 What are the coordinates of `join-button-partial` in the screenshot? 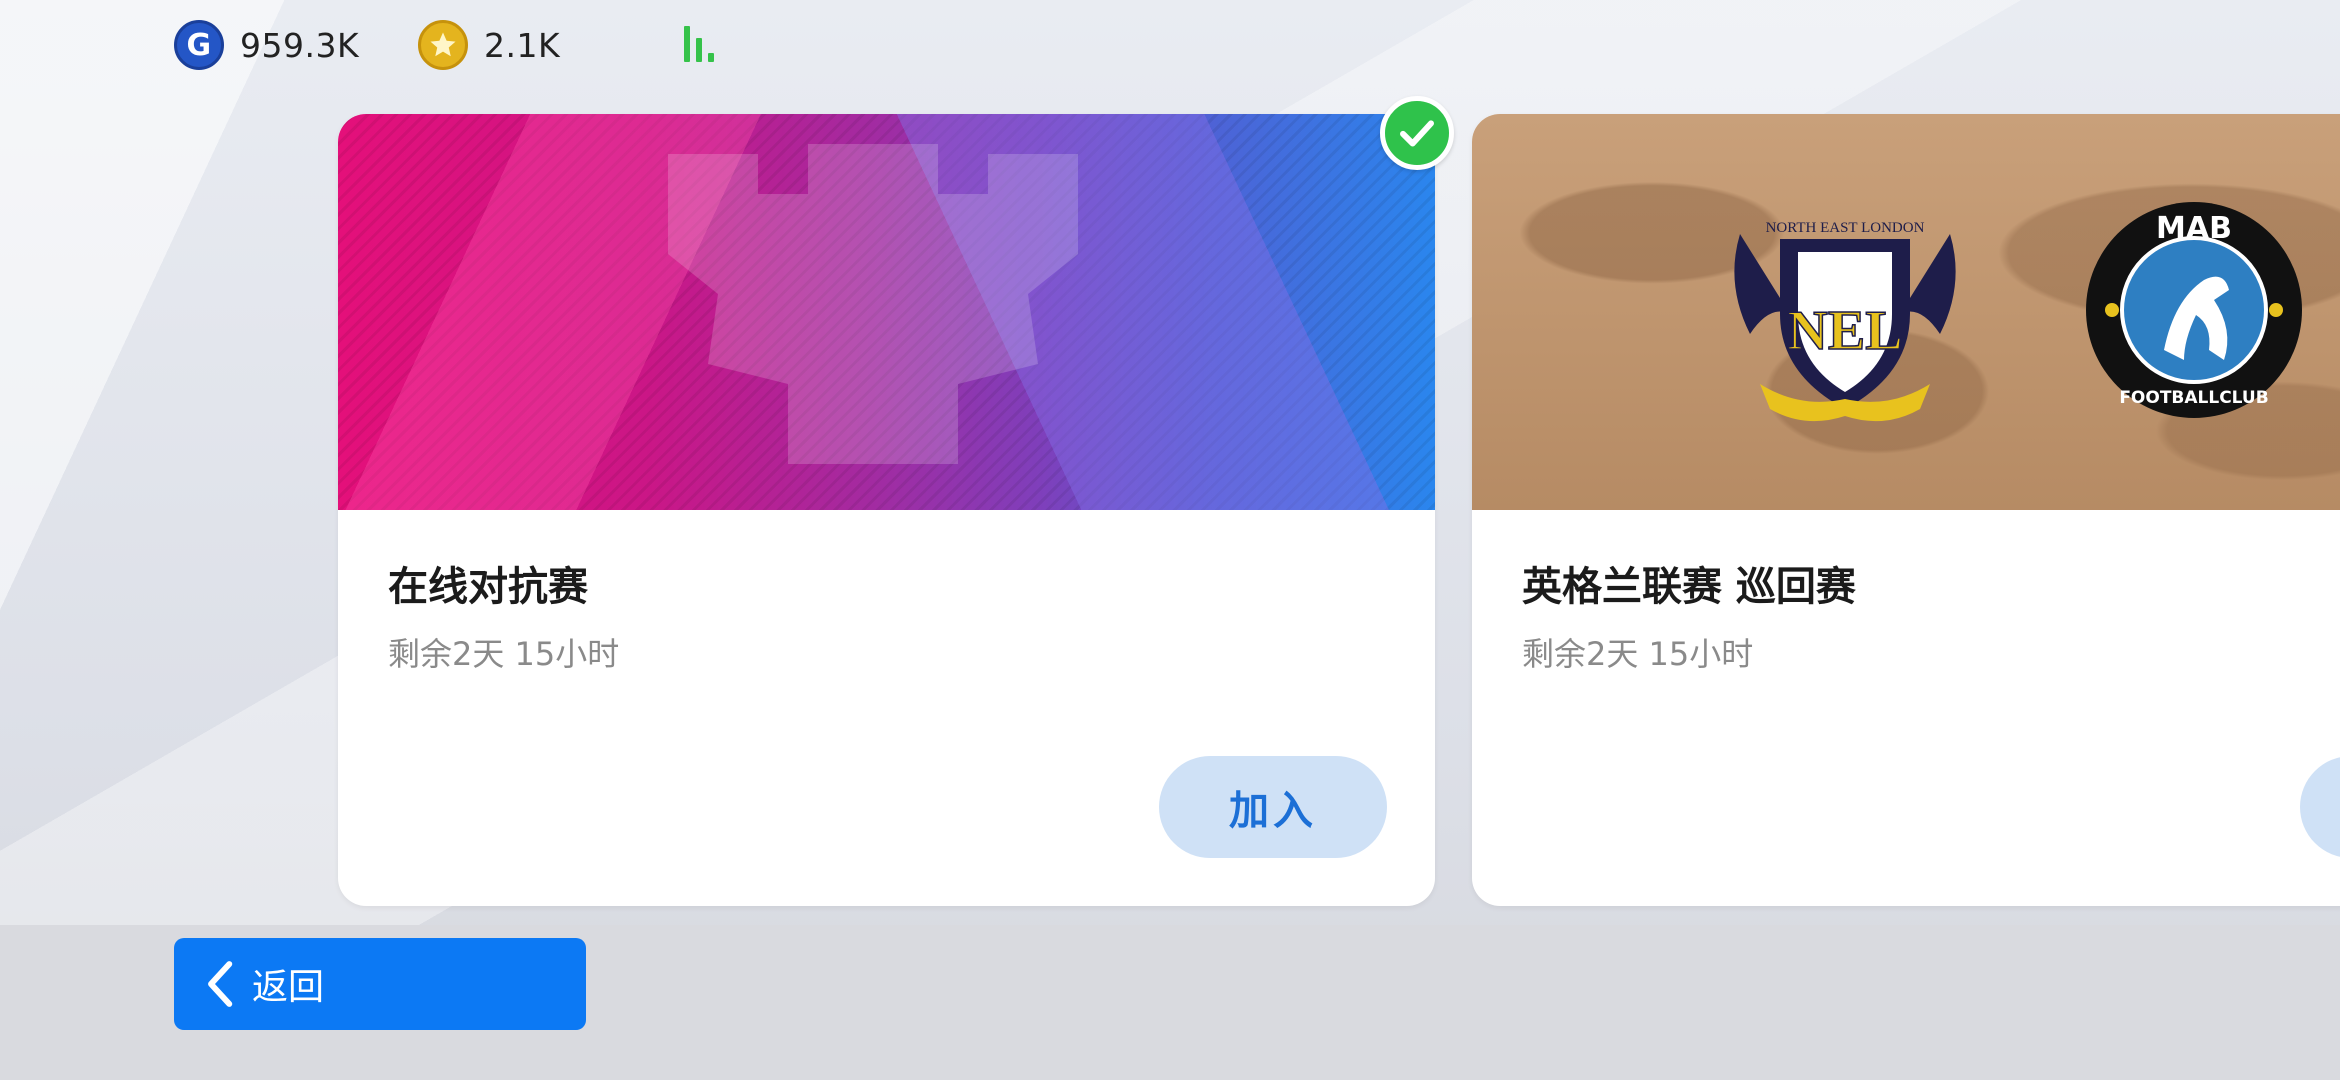 It's located at (2320, 807).